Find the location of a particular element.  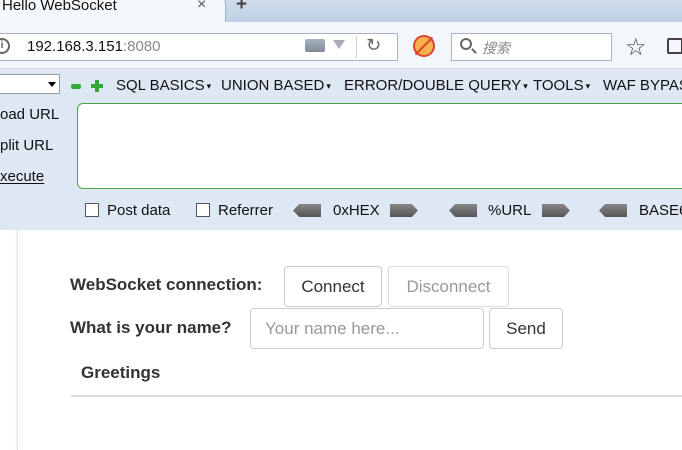

tab-close-icon: × is located at coordinates (201, 7).